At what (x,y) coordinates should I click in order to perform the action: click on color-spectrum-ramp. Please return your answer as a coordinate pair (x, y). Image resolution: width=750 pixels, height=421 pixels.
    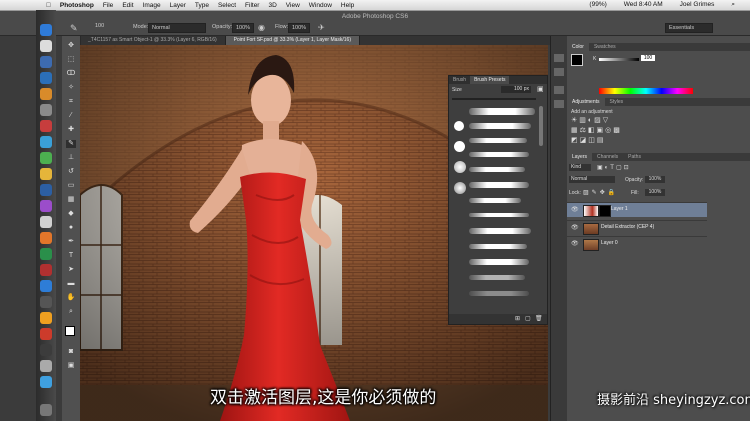
    Looking at the image, I should click on (646, 91).